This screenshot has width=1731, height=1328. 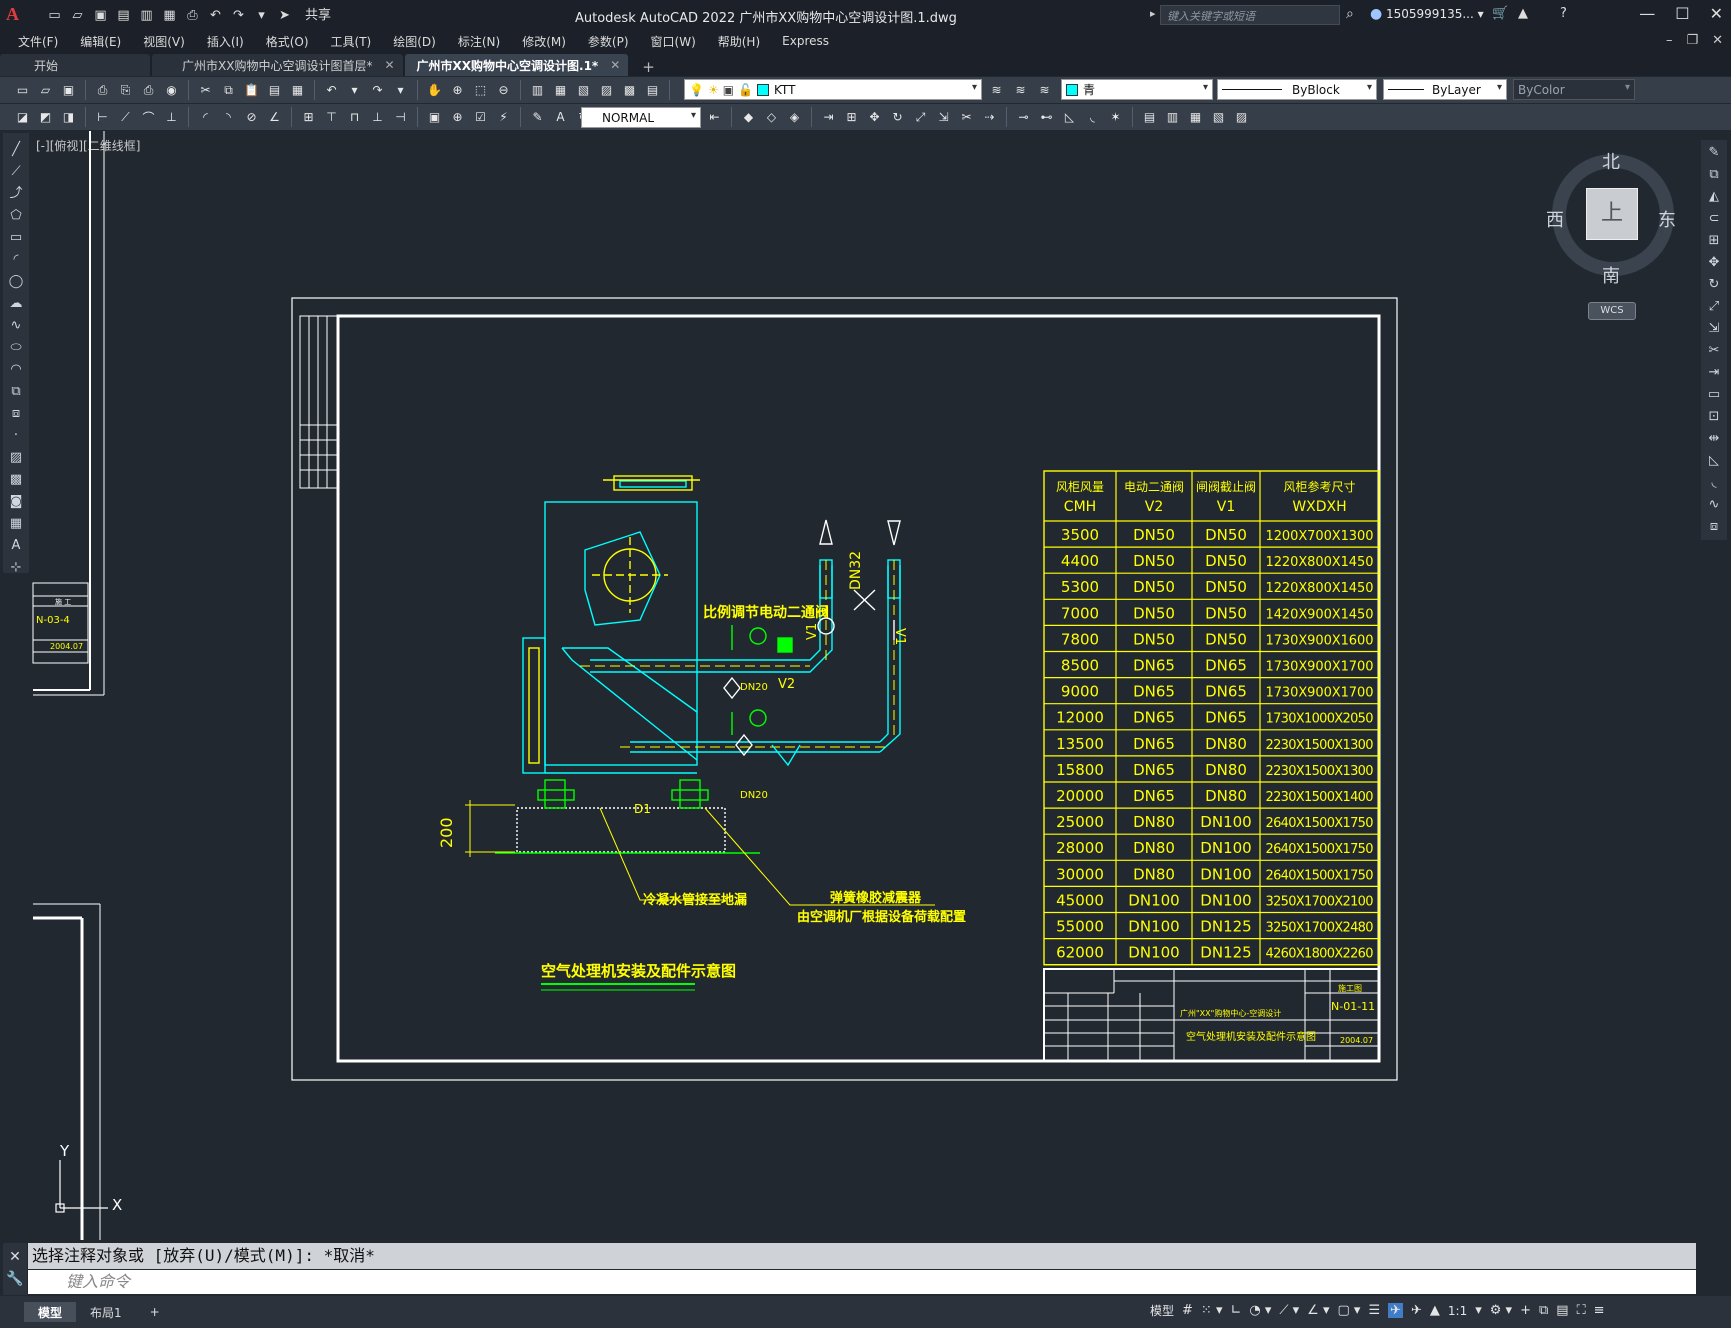 I want to click on linetype-dropdown: ByBlock ▾, so click(x=1297, y=89).